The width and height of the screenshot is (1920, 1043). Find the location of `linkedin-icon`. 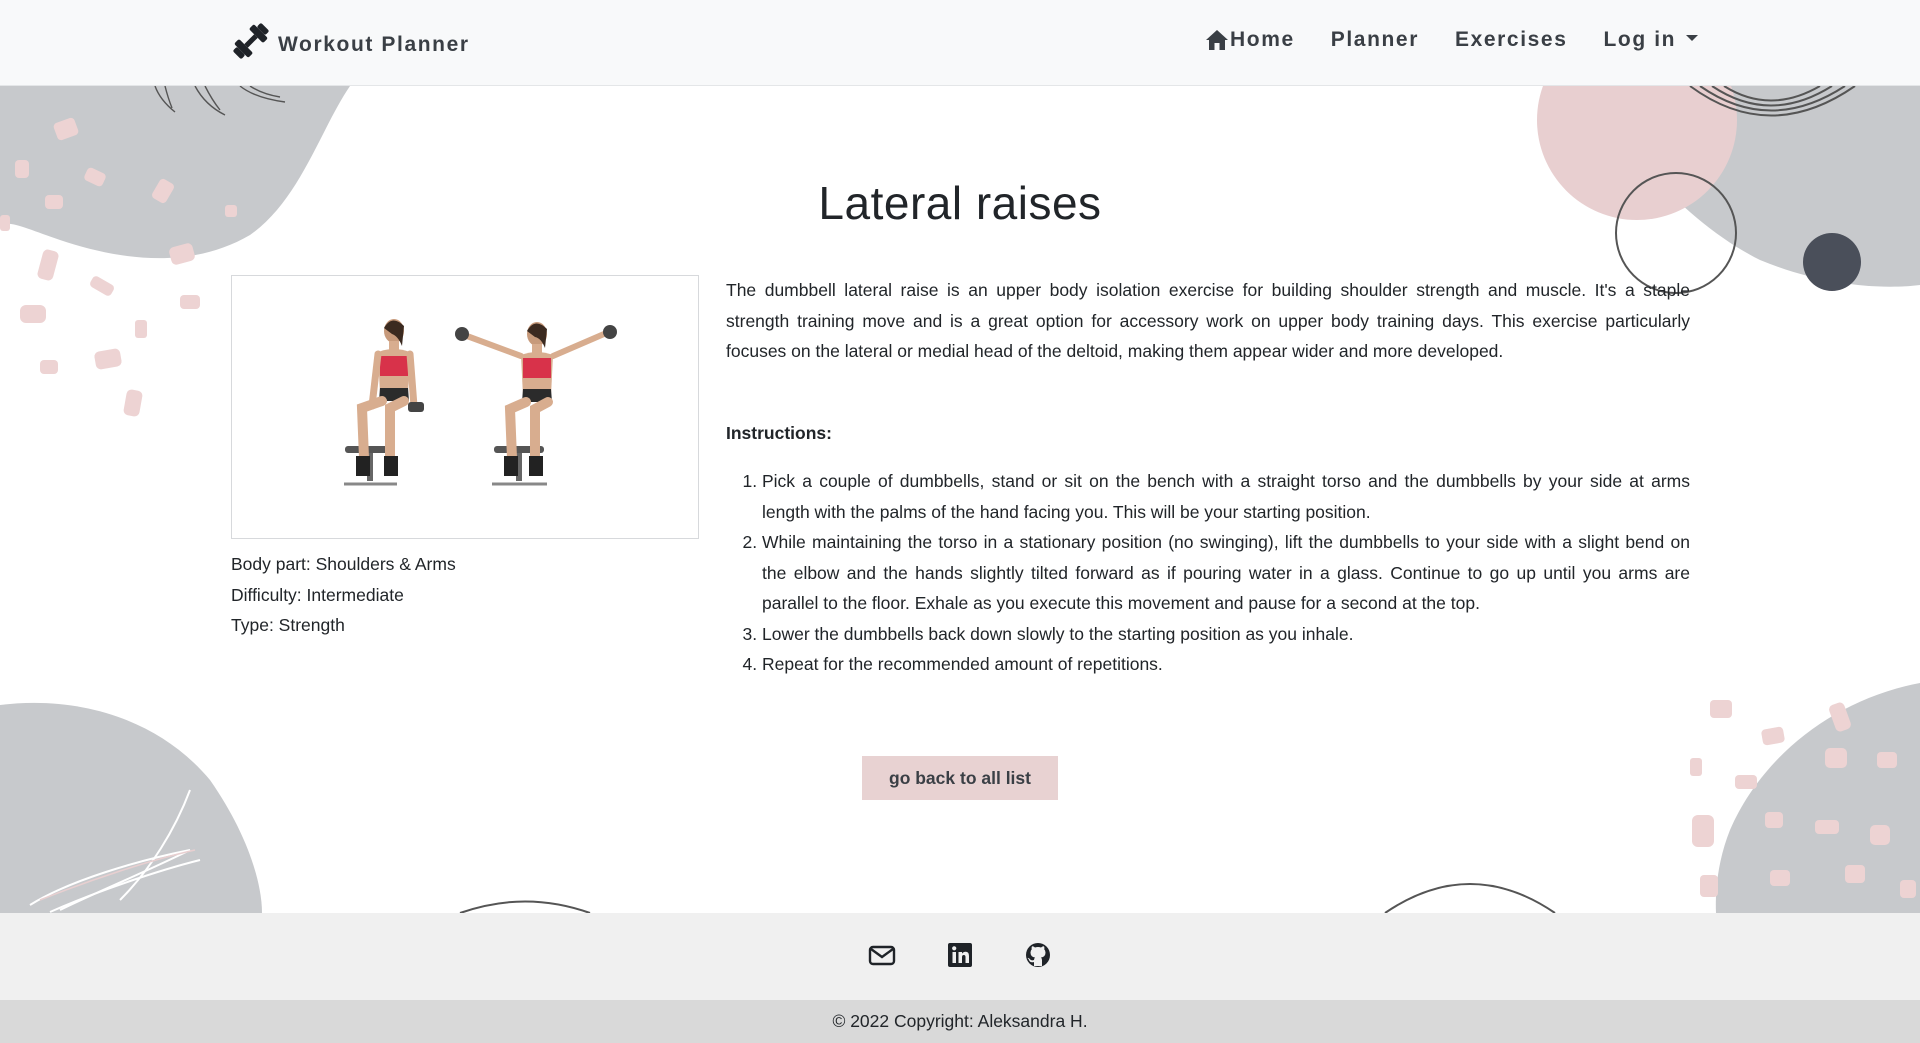

linkedin-icon is located at coordinates (960, 955).